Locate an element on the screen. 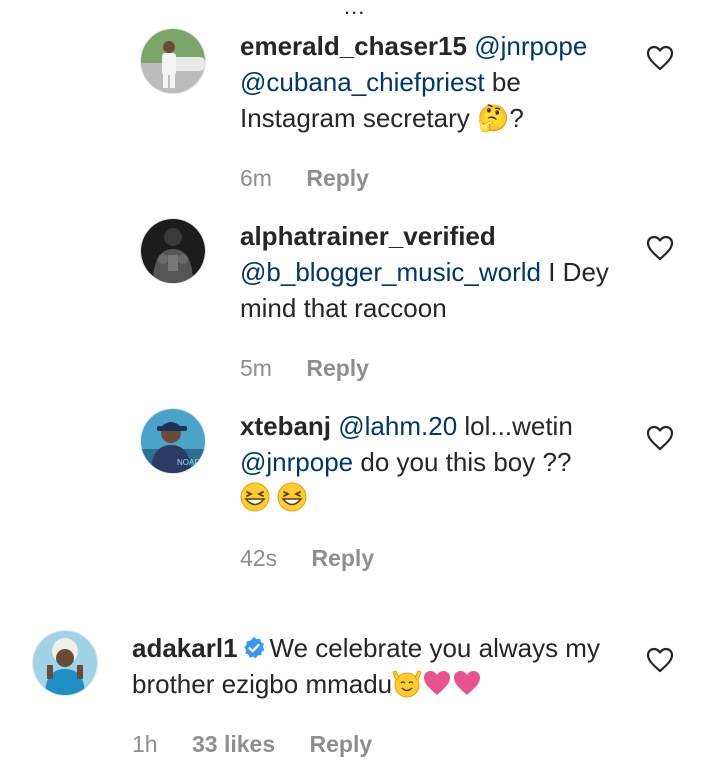 This screenshot has height=784, width=720. verified-badge-icon is located at coordinates (253, 648).